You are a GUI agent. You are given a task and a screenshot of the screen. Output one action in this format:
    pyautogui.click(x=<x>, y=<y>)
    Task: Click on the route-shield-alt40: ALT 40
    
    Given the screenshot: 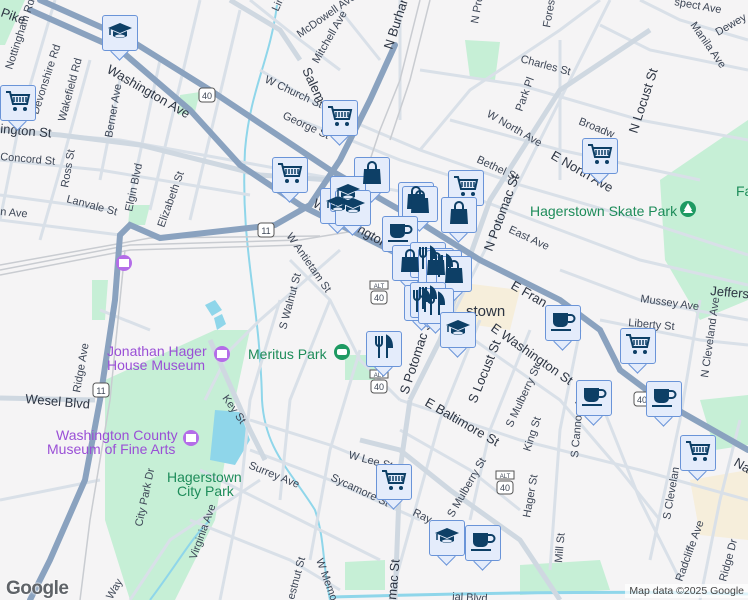 What is the action you would take?
    pyautogui.click(x=379, y=292)
    